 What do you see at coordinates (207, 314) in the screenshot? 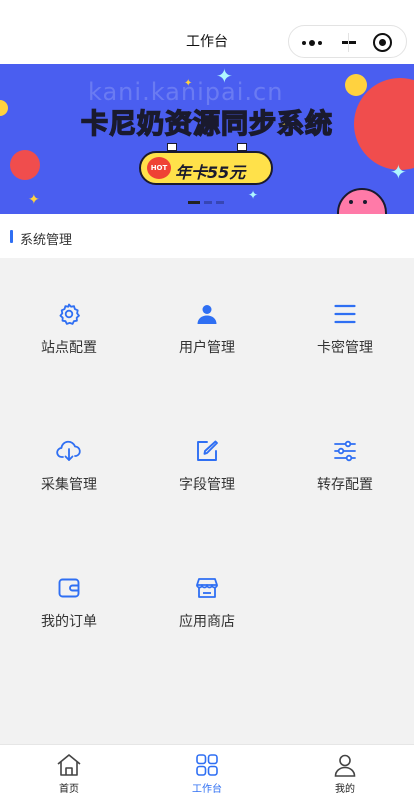
I see `user-icon` at bounding box center [207, 314].